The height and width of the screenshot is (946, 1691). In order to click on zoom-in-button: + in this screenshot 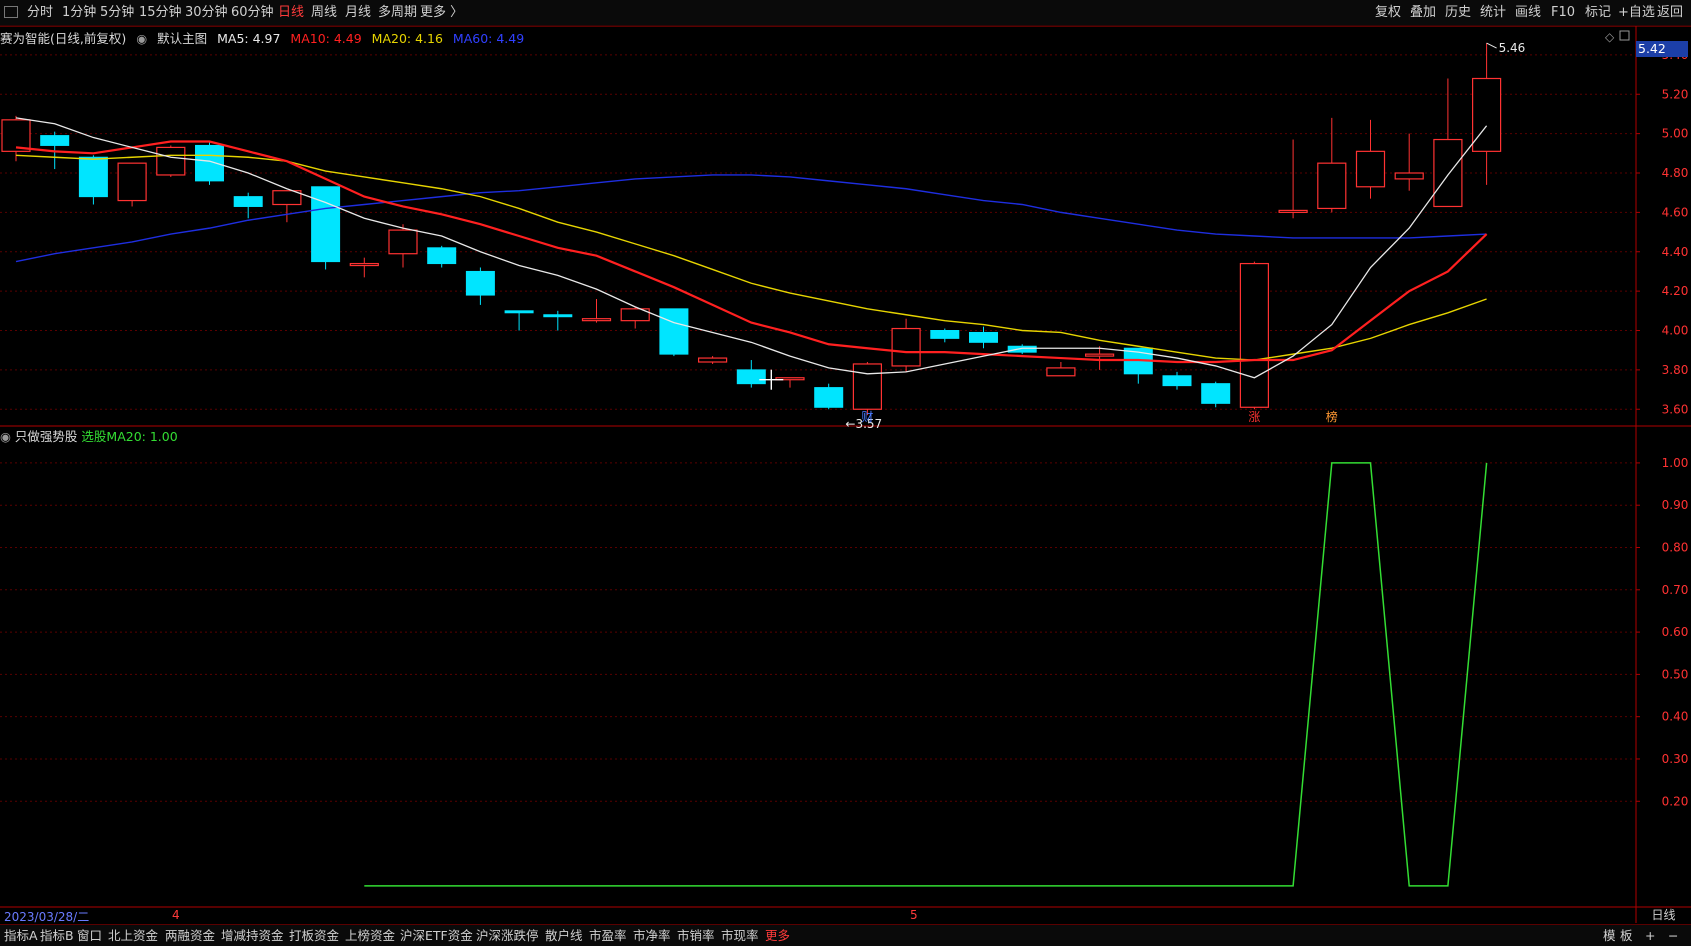, I will do `click(1650, 935)`.